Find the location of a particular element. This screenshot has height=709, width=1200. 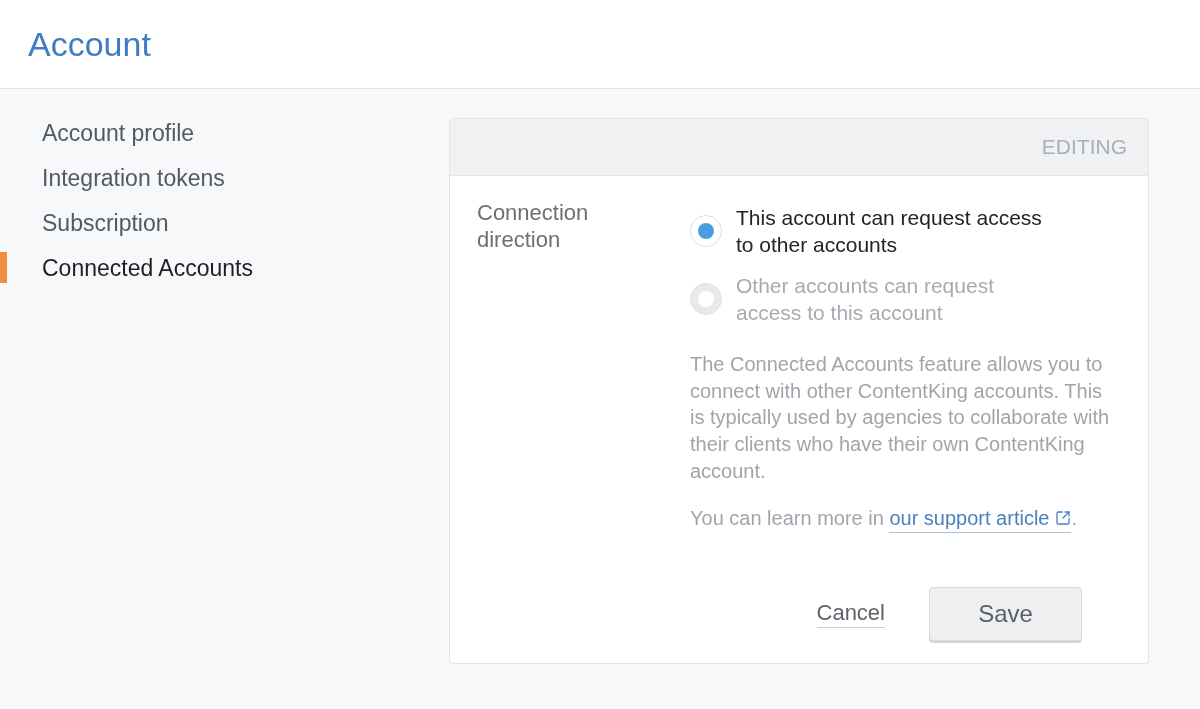

radio-button is located at coordinates (706, 231).